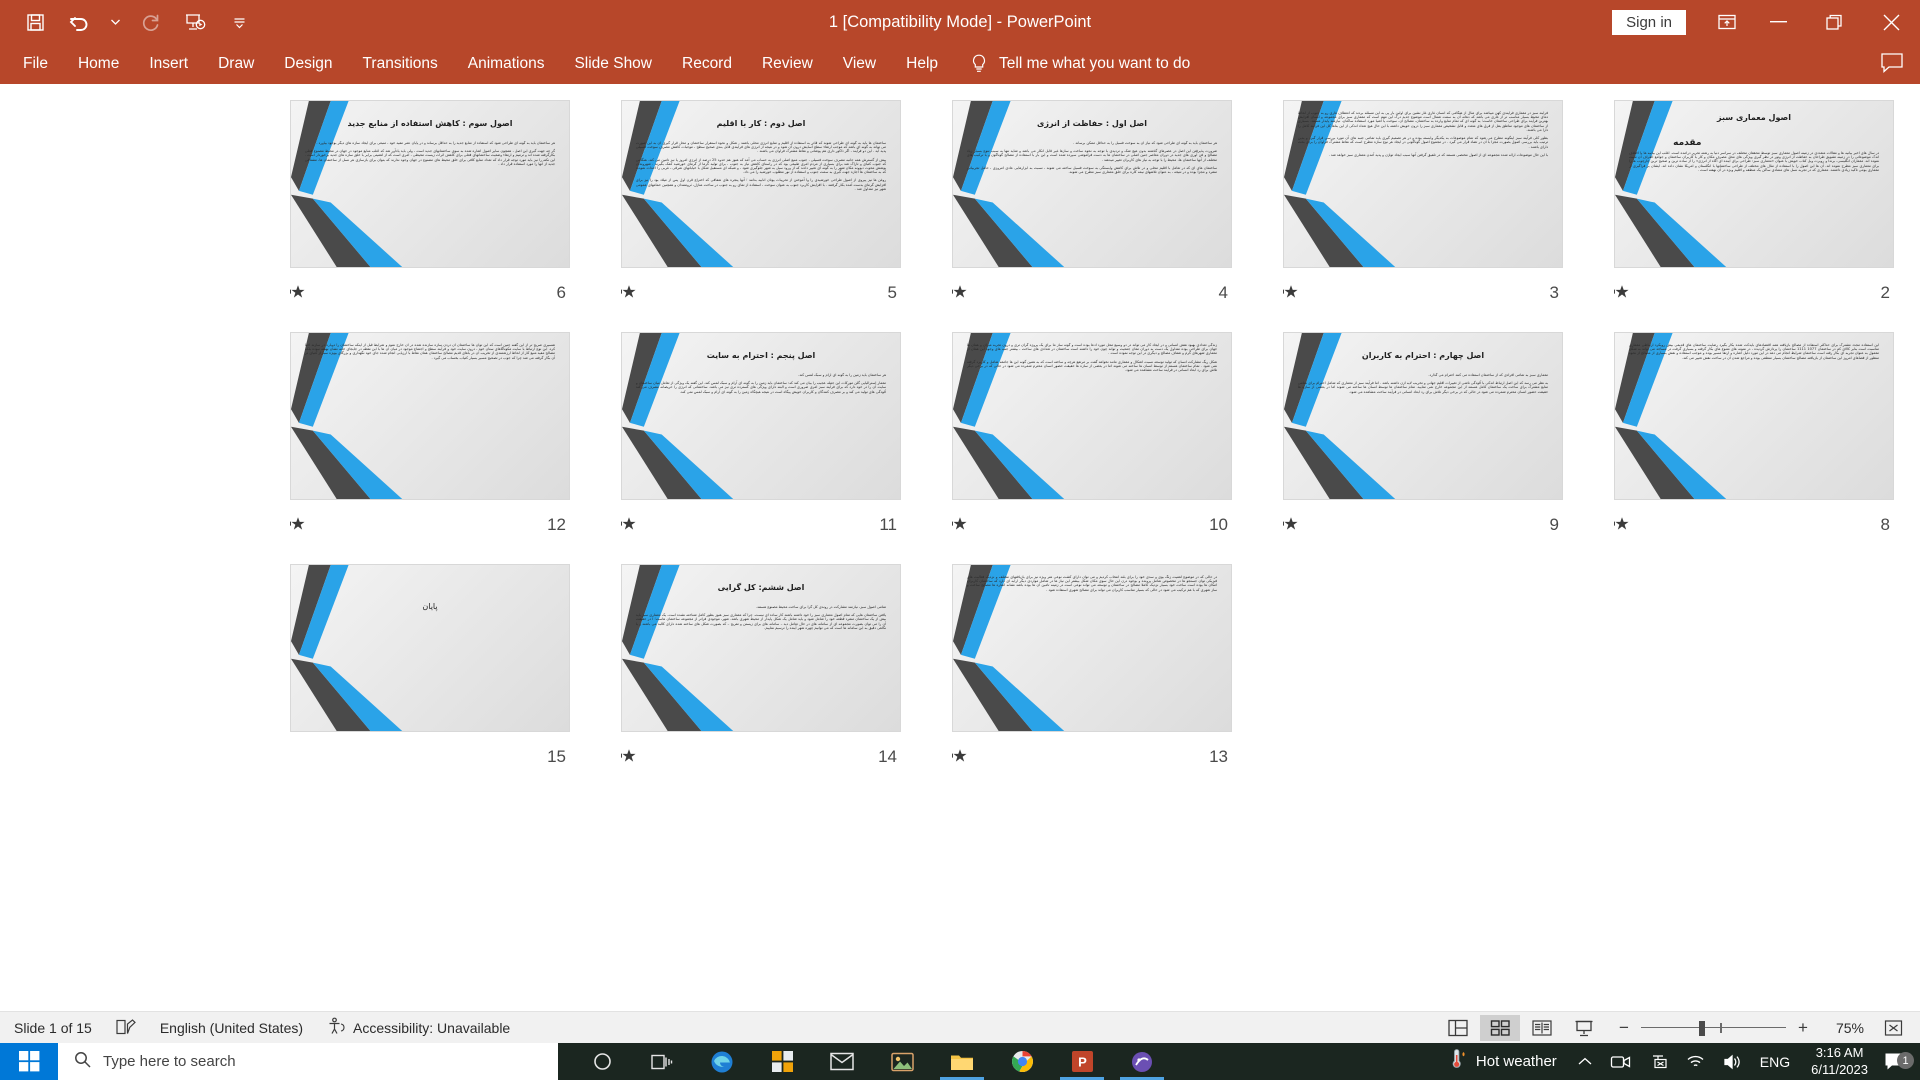  What do you see at coordinates (1839, 1061) in the screenshot?
I see `taskbar-clock: 3:16 AM 6/11/2023` at bounding box center [1839, 1061].